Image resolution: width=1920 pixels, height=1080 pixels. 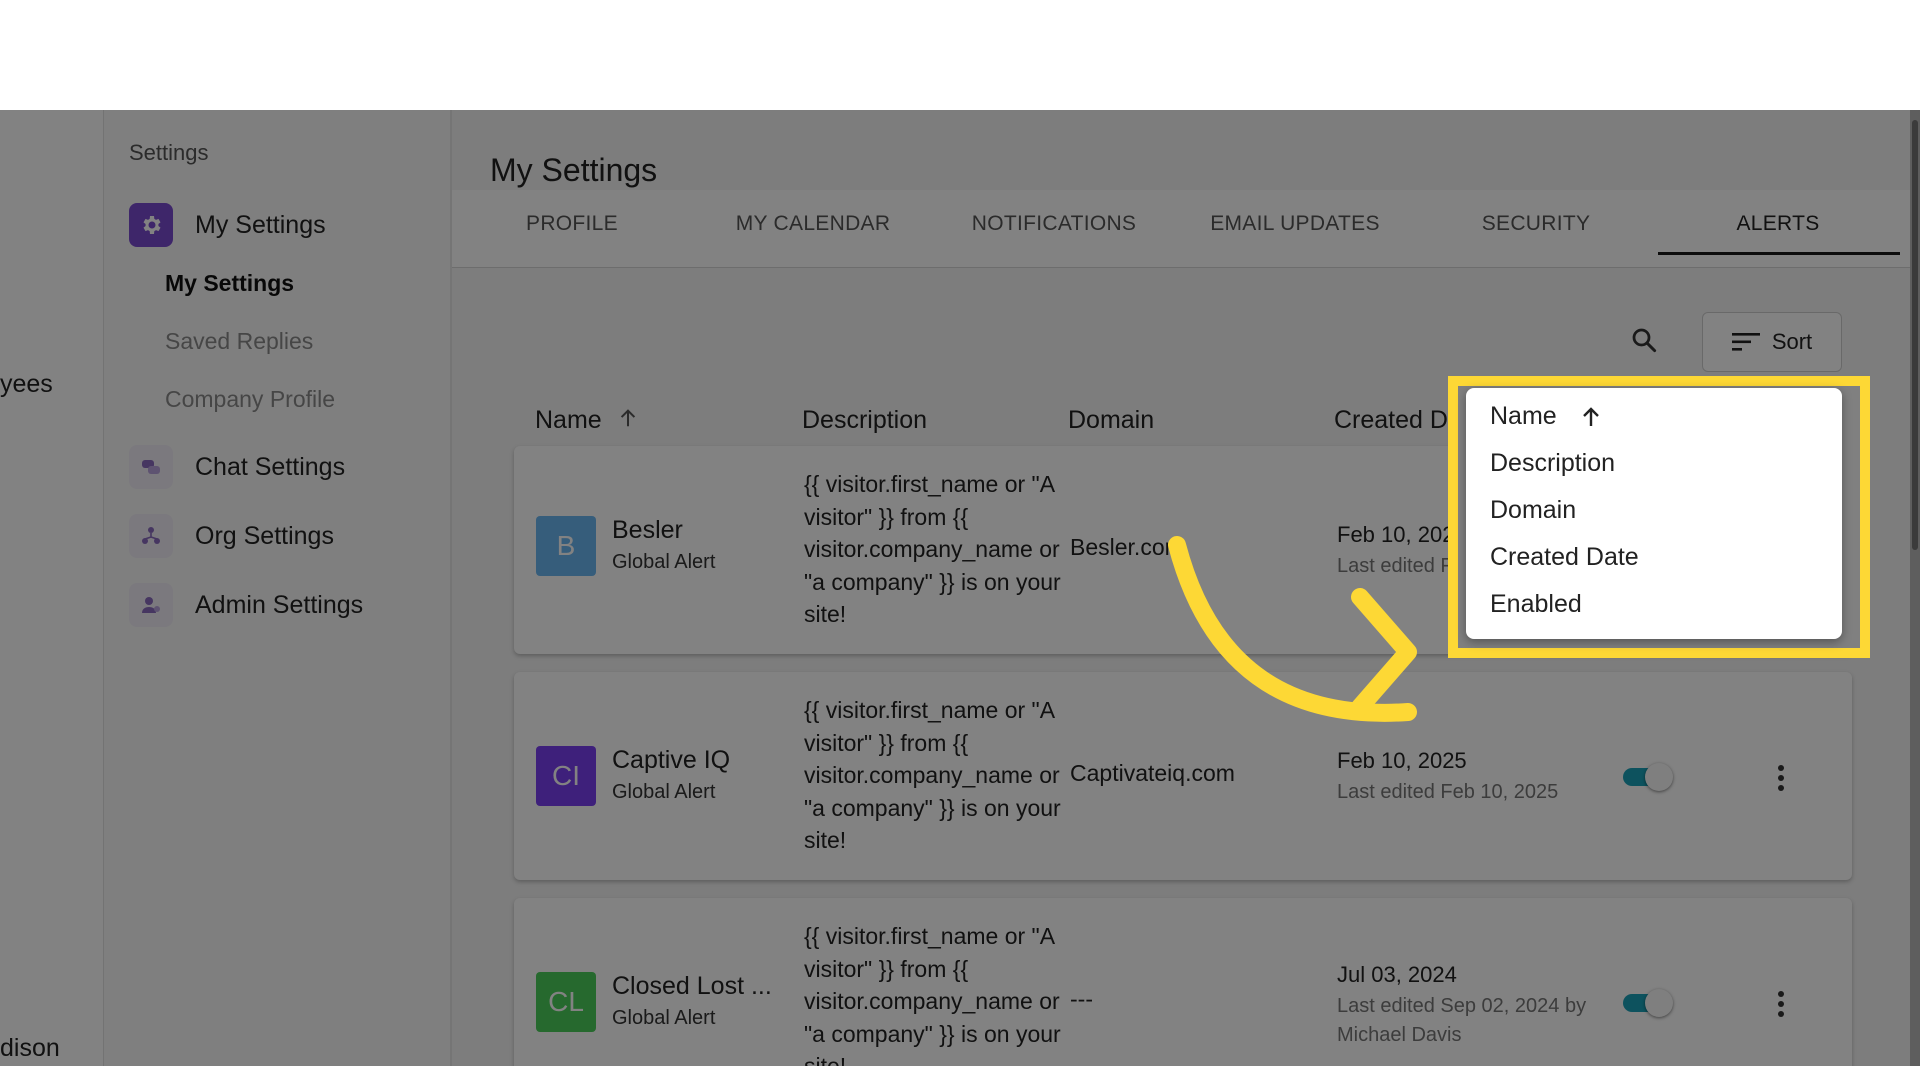 What do you see at coordinates (1915, 588) in the screenshot?
I see `scrollbar` at bounding box center [1915, 588].